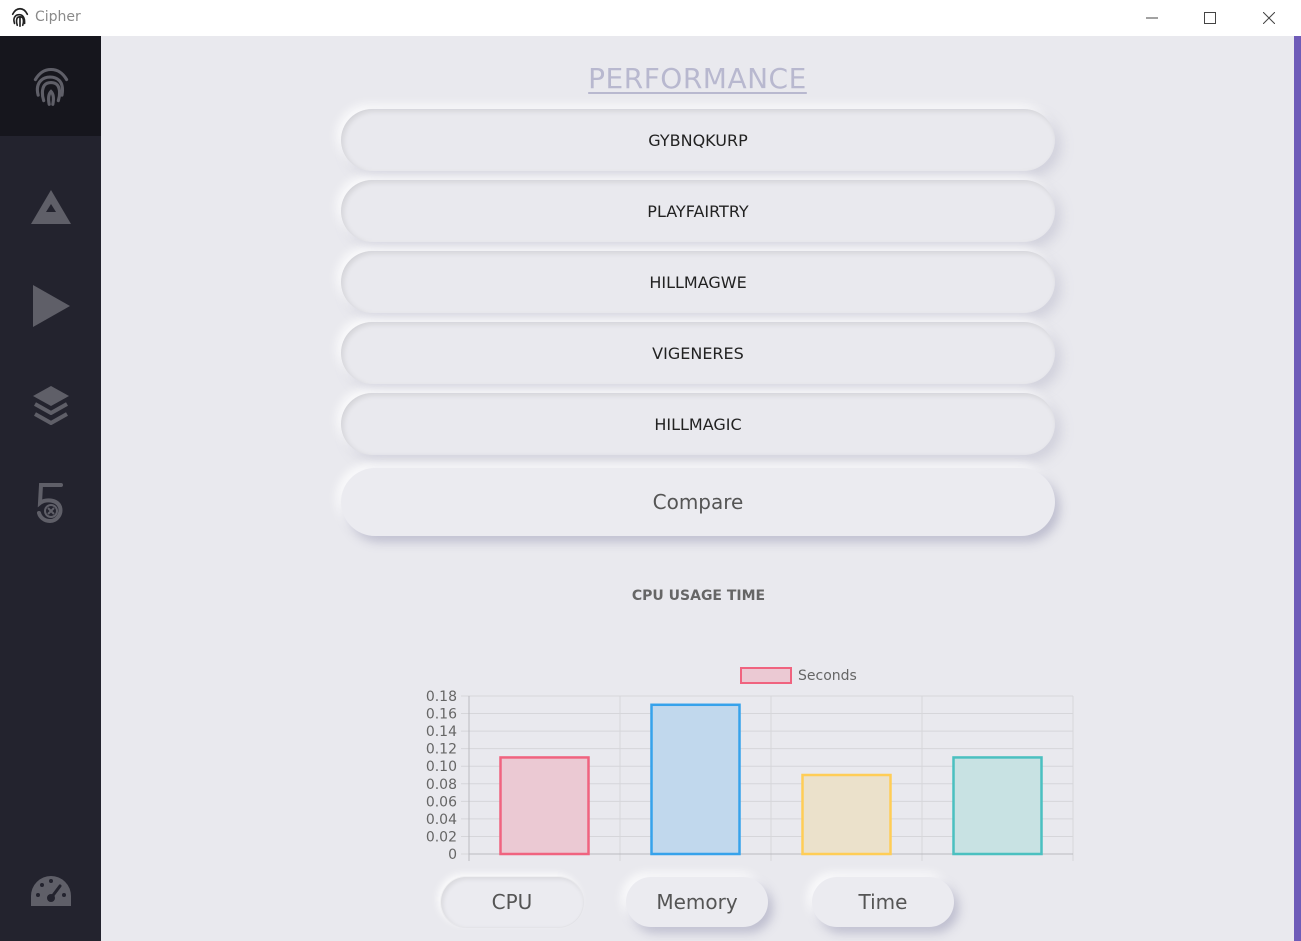 The image size is (1301, 941). What do you see at coordinates (441, 837) in the screenshot?
I see `y-tick-label: 0.02` at bounding box center [441, 837].